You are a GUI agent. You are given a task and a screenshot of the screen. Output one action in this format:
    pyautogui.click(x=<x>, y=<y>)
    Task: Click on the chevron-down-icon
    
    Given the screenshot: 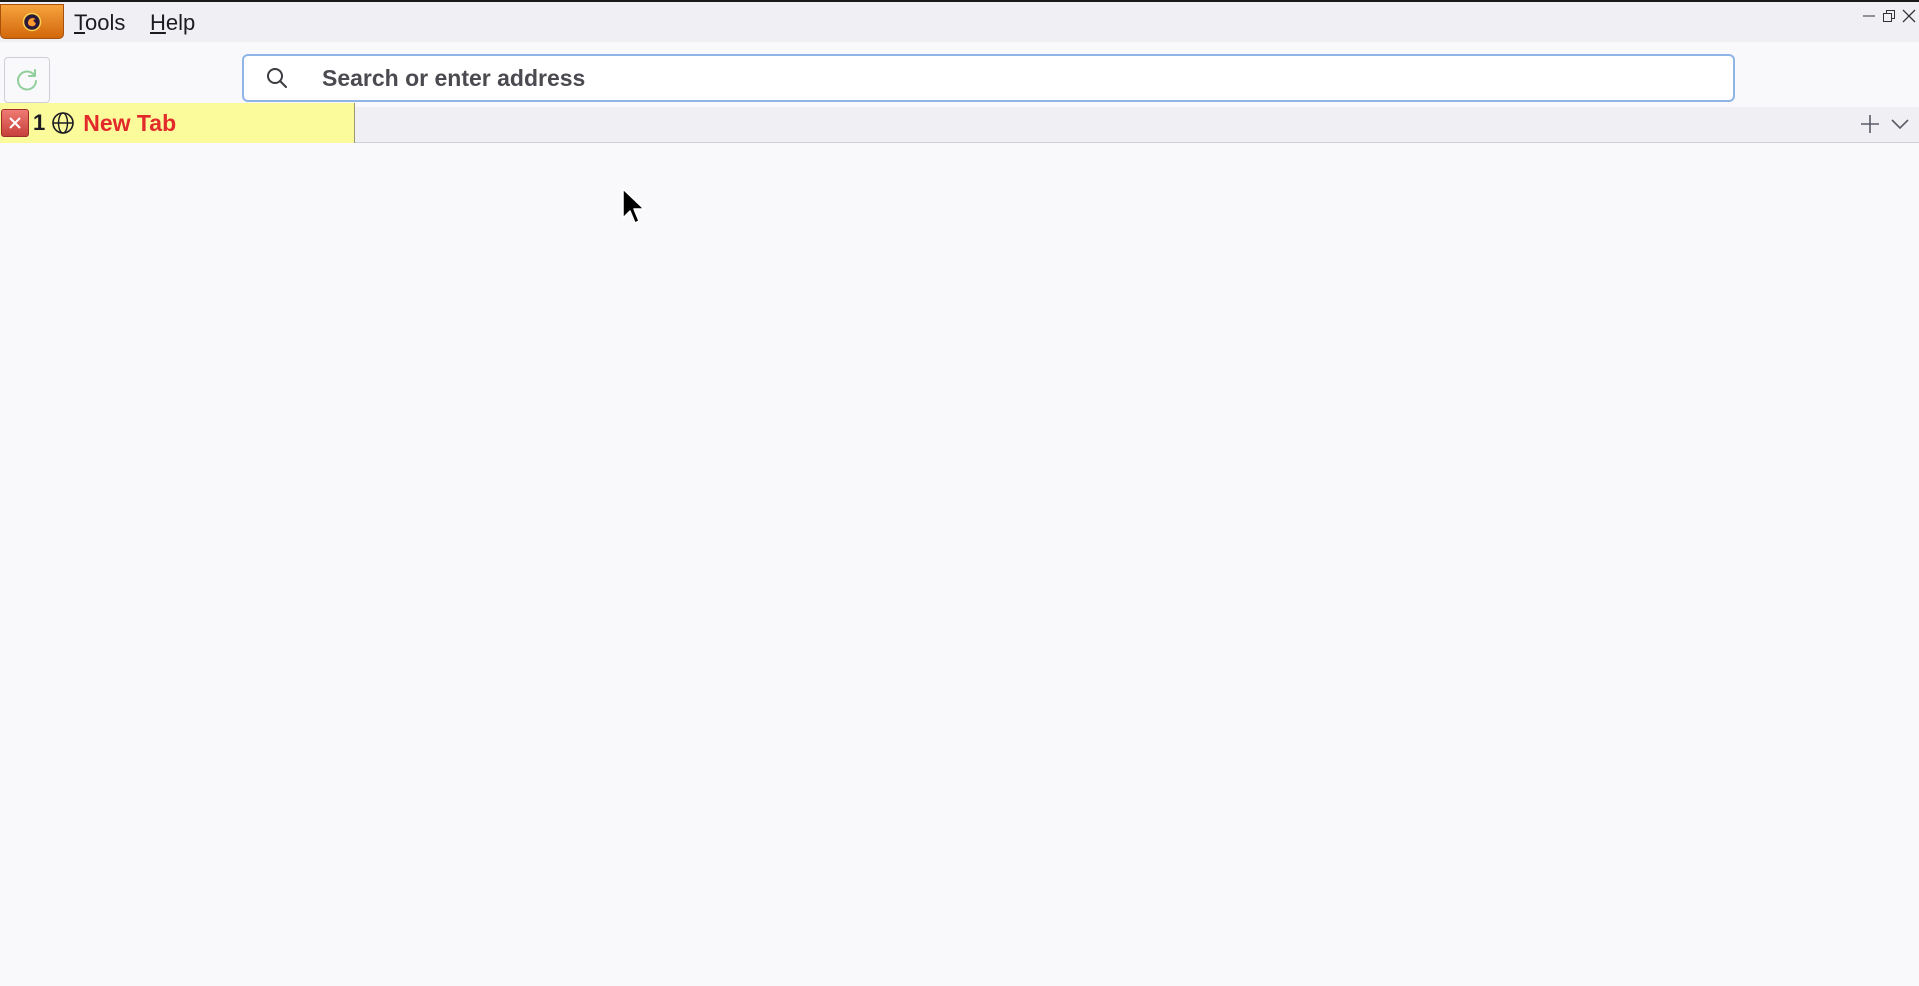 What is the action you would take?
    pyautogui.click(x=1900, y=124)
    